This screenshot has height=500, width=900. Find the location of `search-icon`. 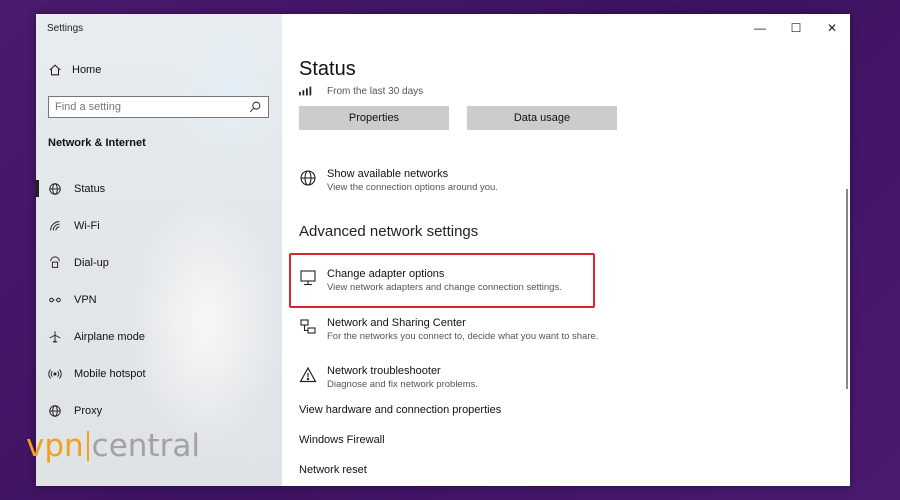

search-icon is located at coordinates (255, 107).